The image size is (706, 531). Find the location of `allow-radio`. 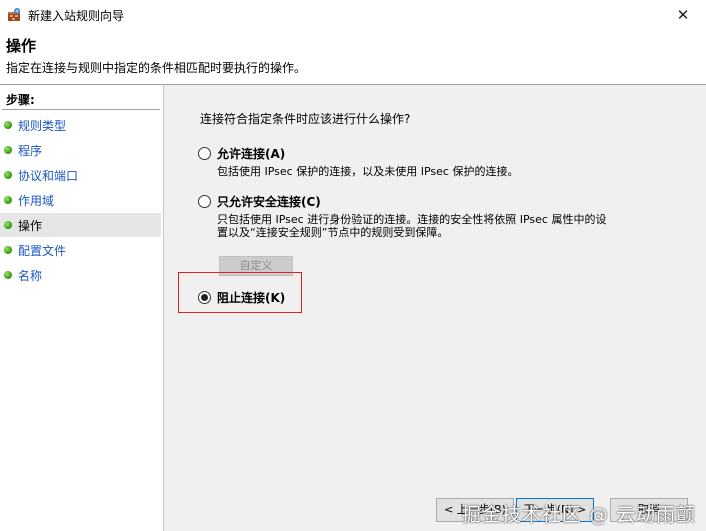

allow-radio is located at coordinates (204, 153).